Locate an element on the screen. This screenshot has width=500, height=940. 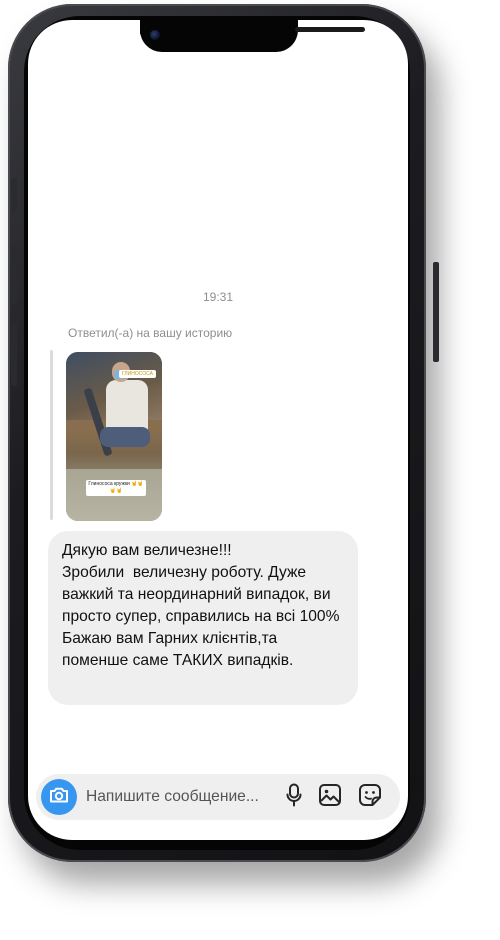
silent-switch is located at coordinates (14, 195).